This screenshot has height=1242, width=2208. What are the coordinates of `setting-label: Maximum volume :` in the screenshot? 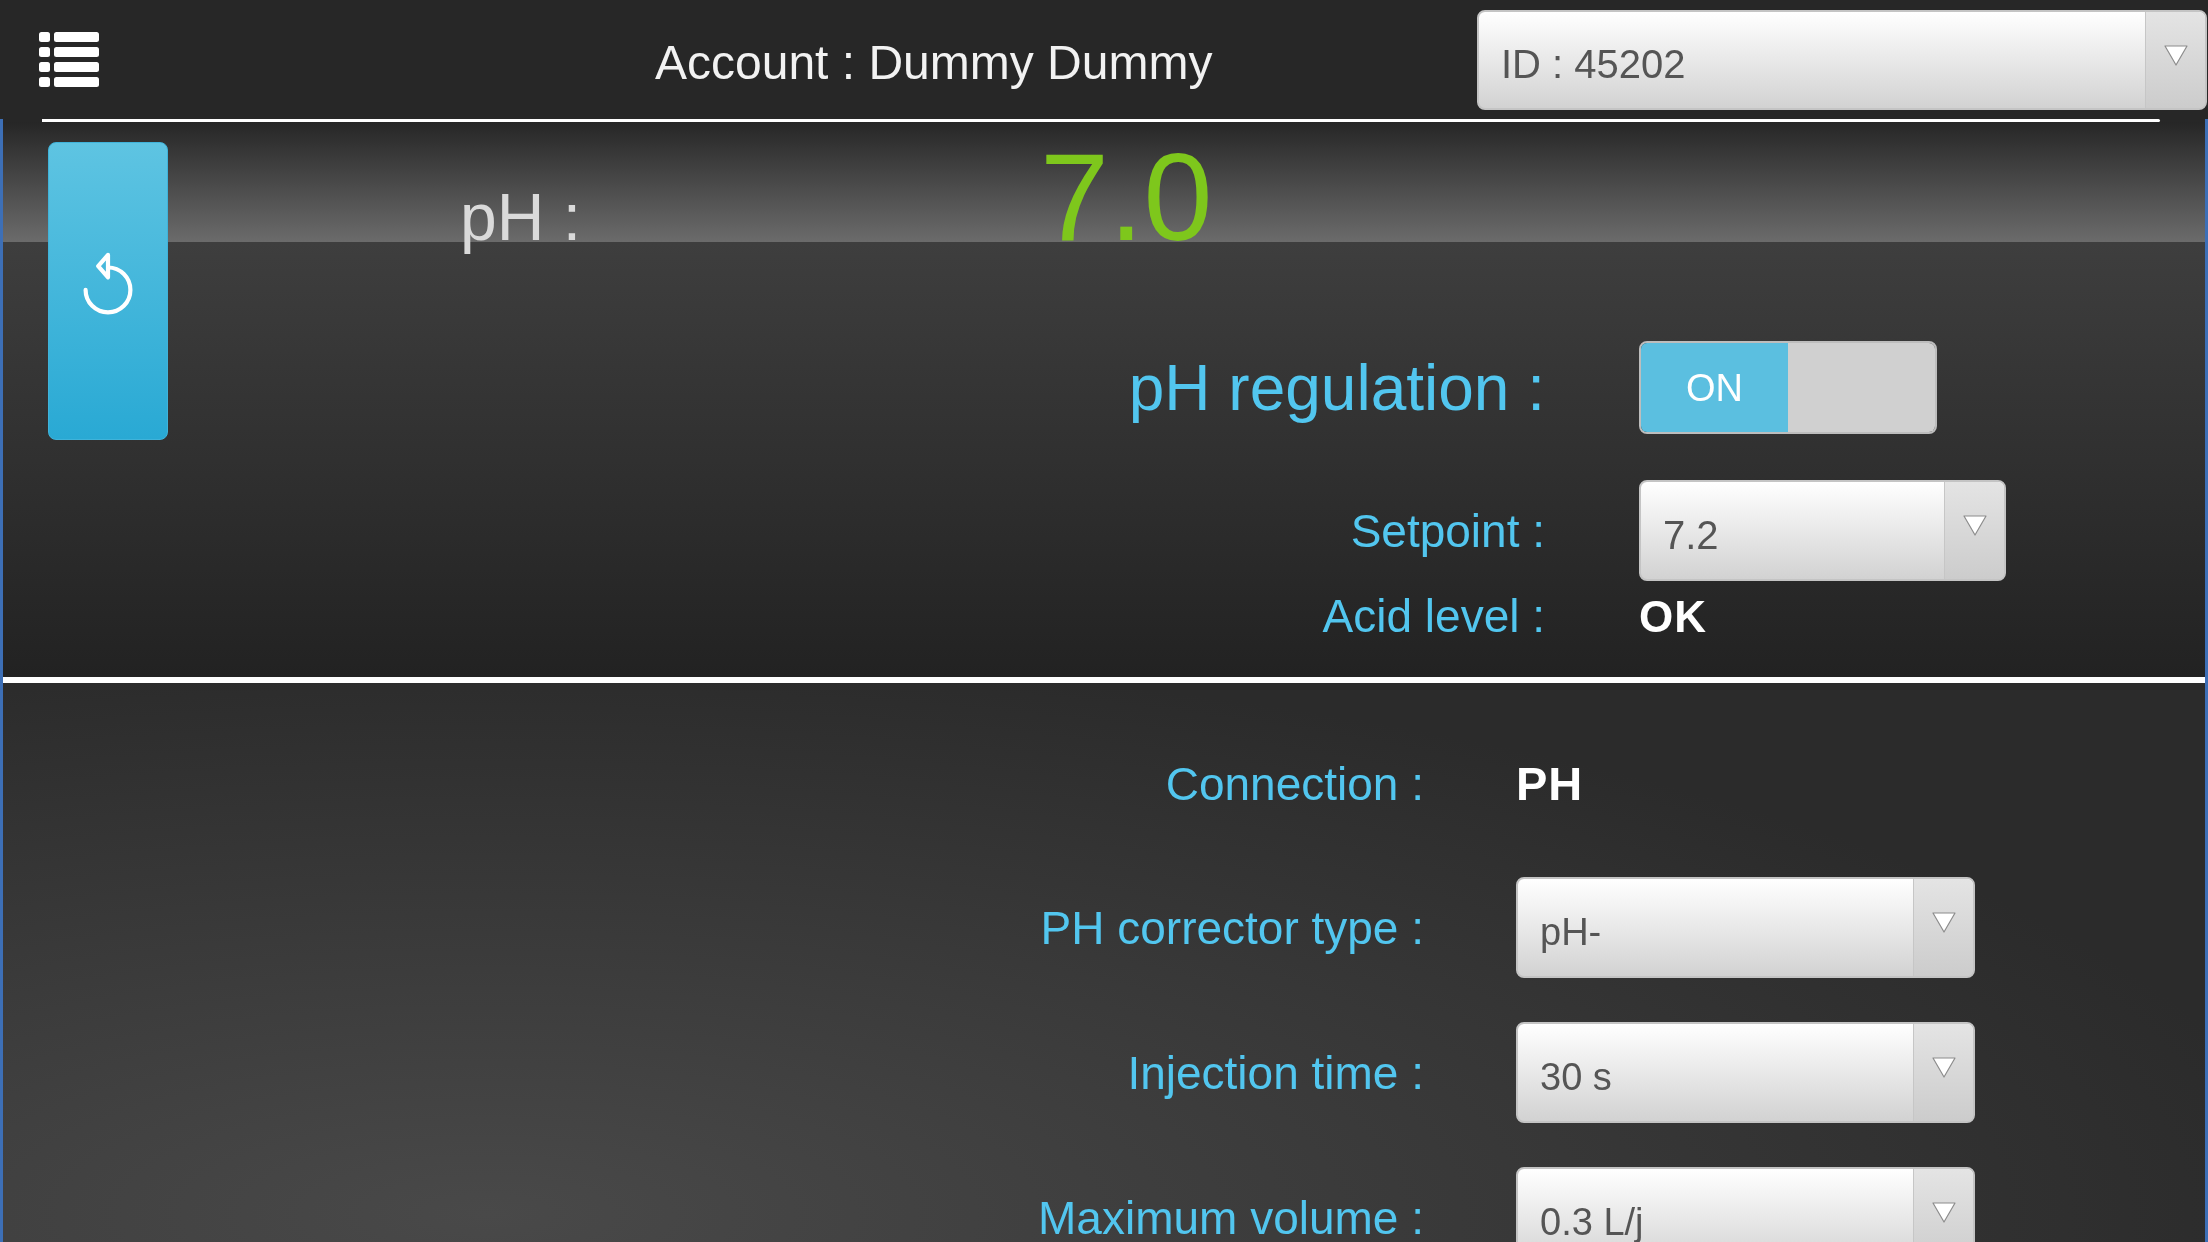 It's located at (1231, 1217).